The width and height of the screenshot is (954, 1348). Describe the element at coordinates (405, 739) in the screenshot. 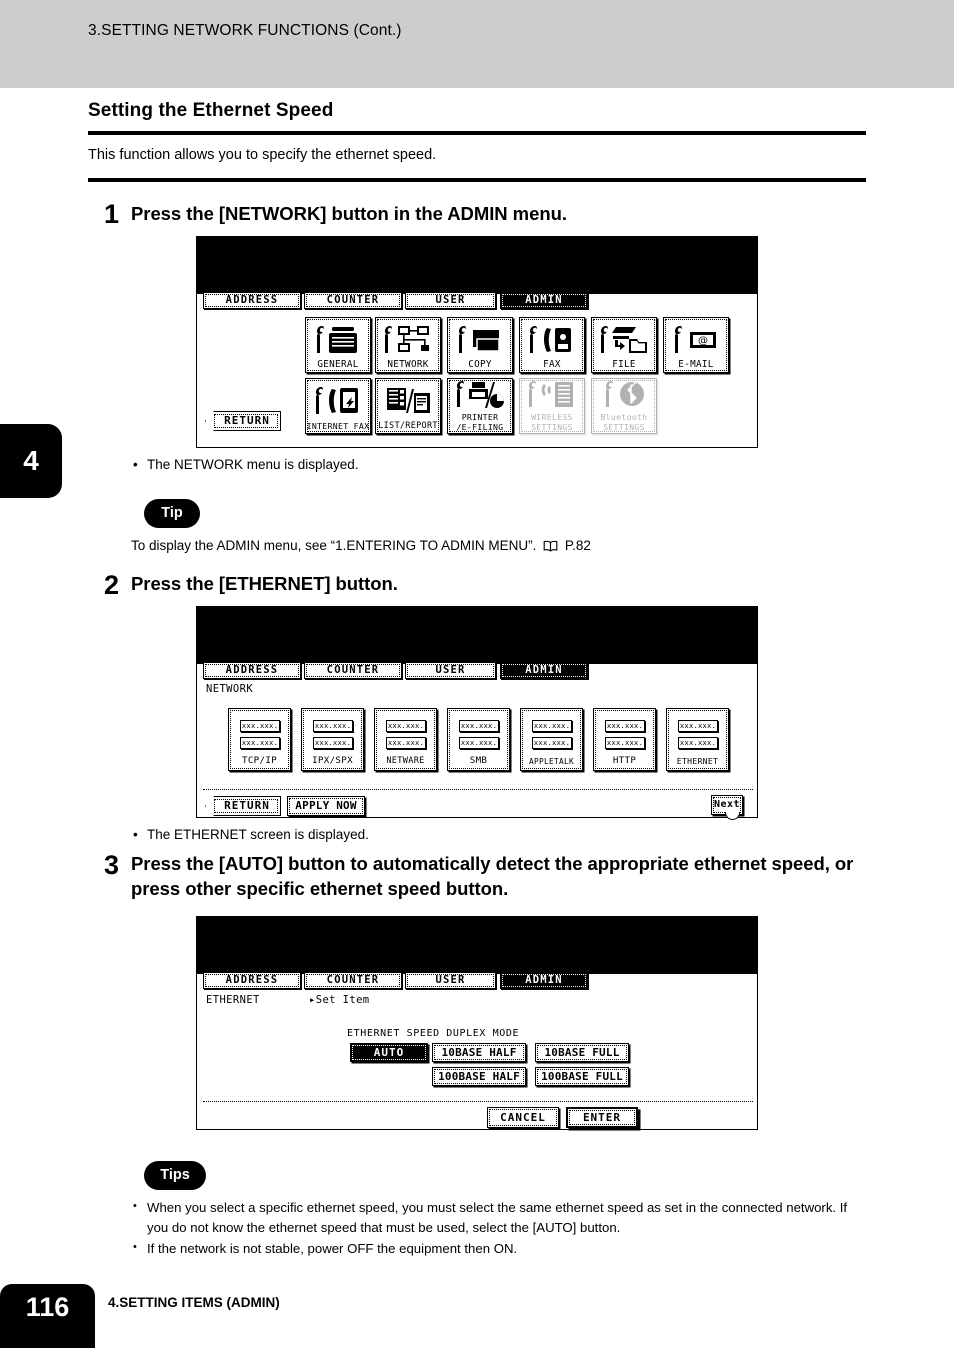

I see `network-button-netware: xxx.xxx. xxx.xxx. NETWARE` at that location.